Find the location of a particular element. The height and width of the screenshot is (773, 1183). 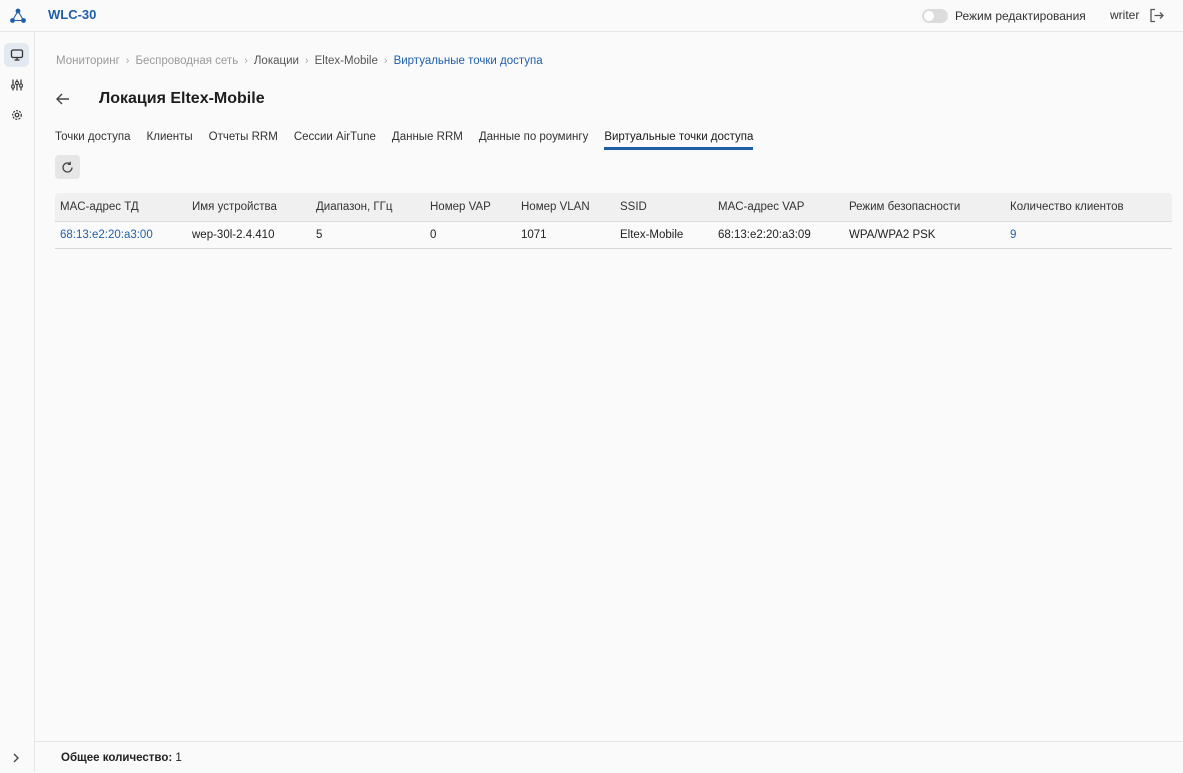

table-cell: 5 is located at coordinates (319, 235).